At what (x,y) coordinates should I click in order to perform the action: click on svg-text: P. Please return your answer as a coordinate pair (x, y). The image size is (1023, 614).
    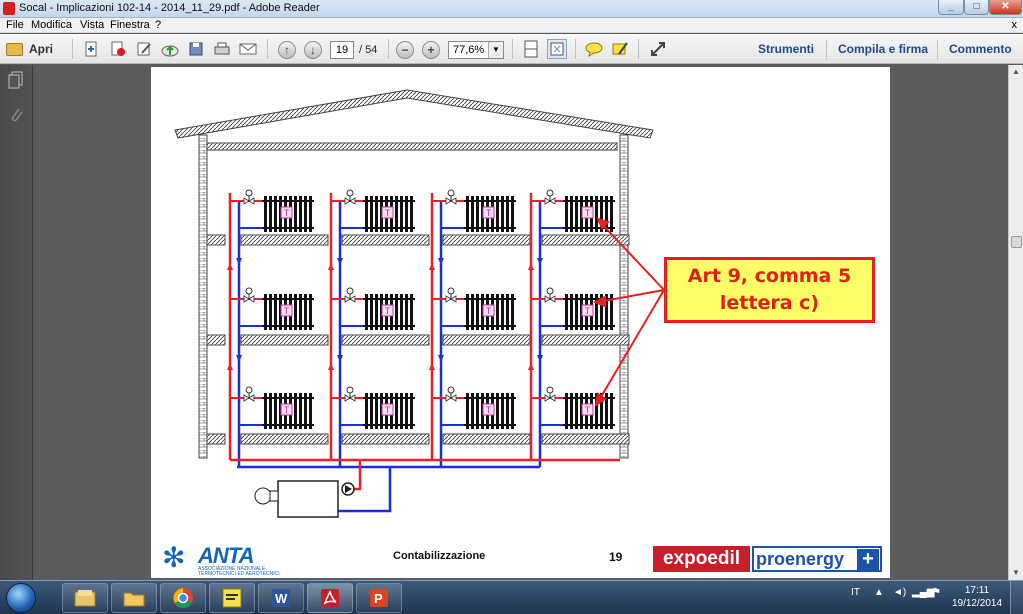
    Looking at the image, I should click on (378, 598).